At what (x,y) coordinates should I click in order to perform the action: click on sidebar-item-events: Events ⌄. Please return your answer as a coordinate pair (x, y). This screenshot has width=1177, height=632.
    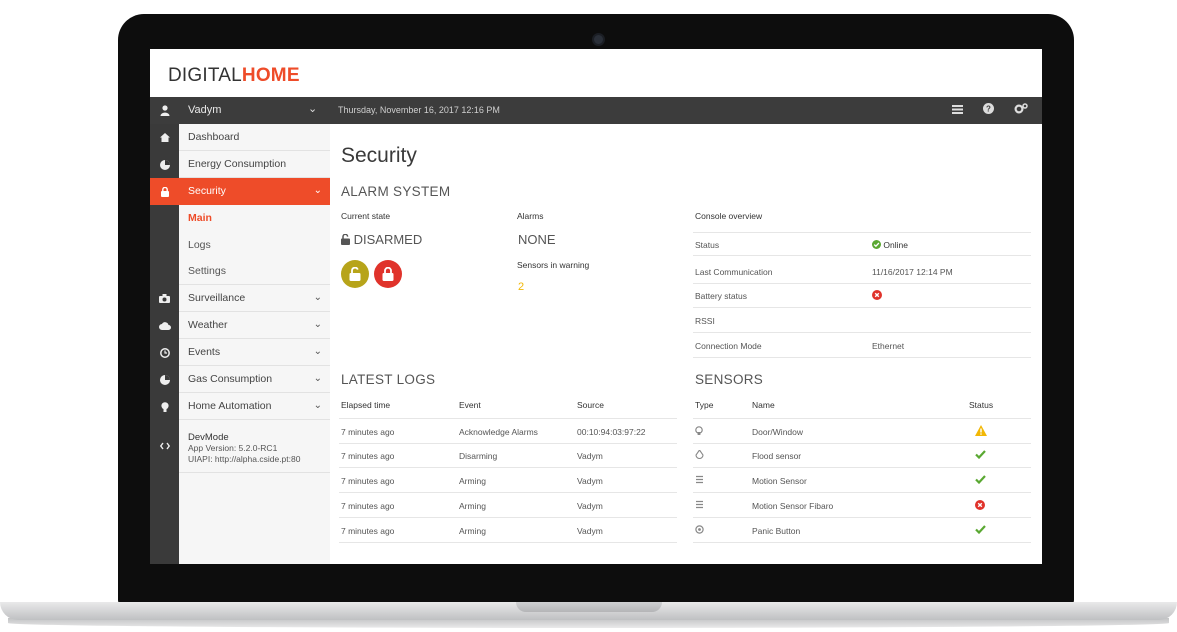
    Looking at the image, I should click on (254, 352).